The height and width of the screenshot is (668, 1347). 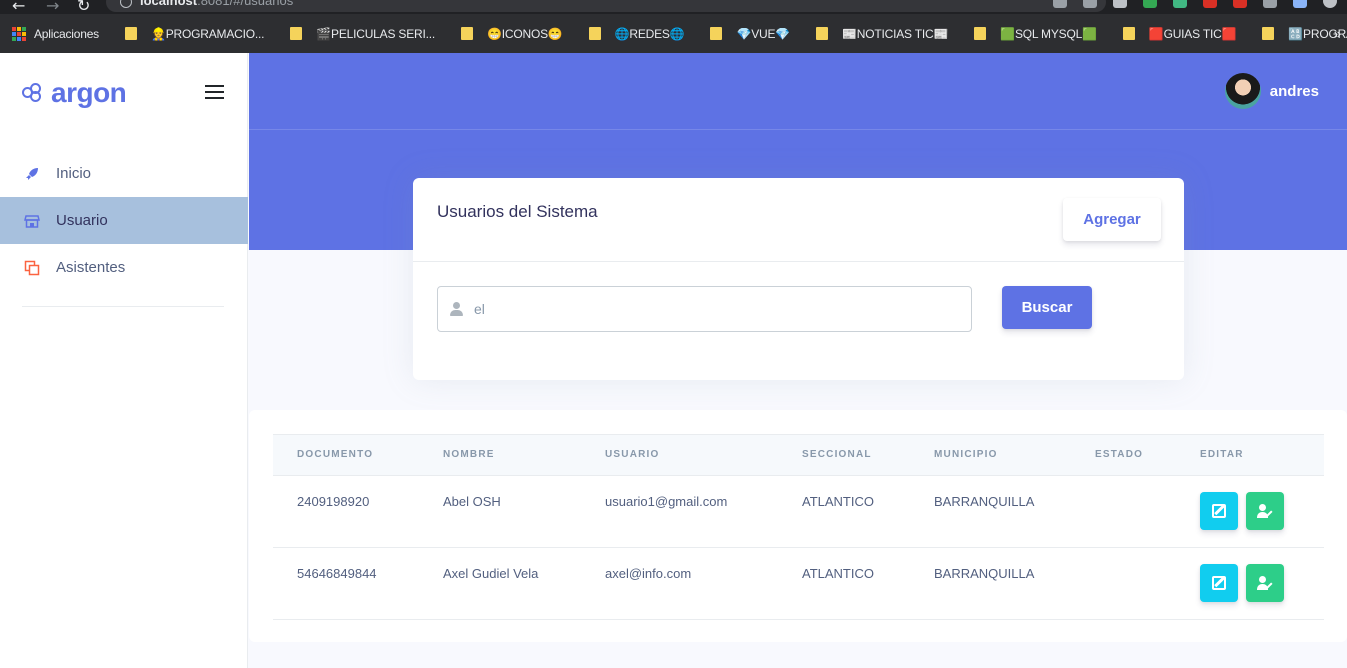 What do you see at coordinates (245, 4) in the screenshot?
I see `url-path: :8081/#/usuarios` at bounding box center [245, 4].